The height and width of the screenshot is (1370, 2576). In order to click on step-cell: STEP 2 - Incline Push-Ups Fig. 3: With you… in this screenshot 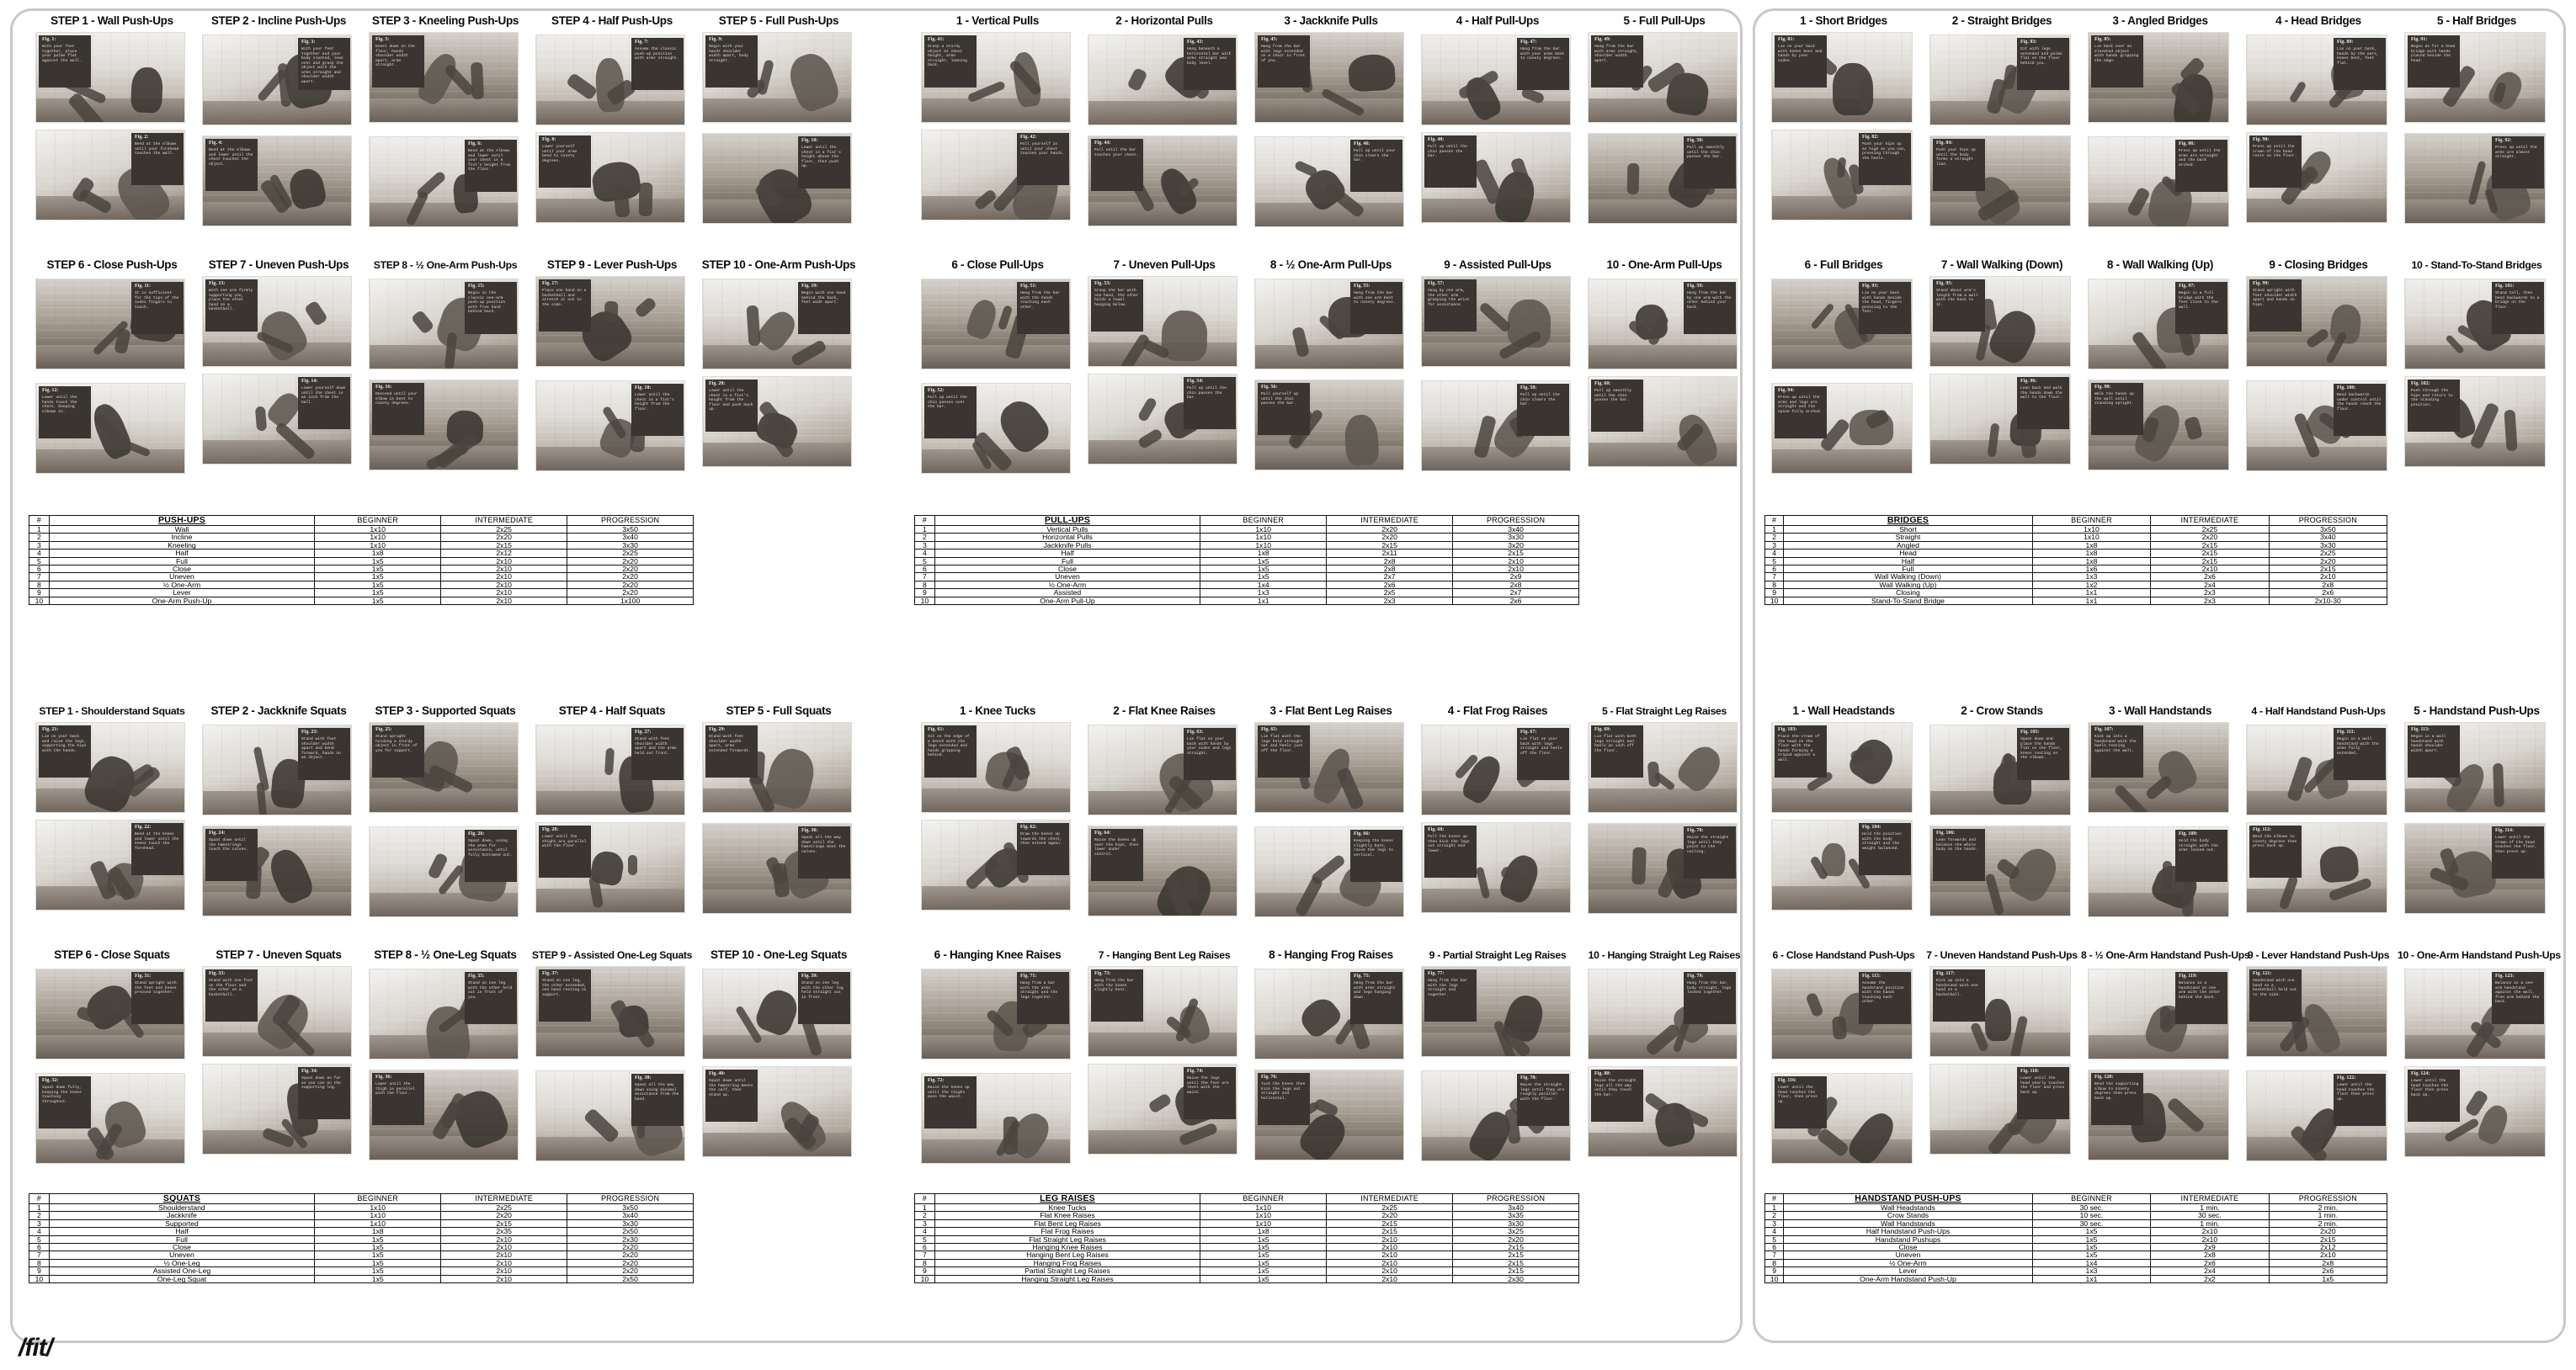, I will do `click(279, 132)`.